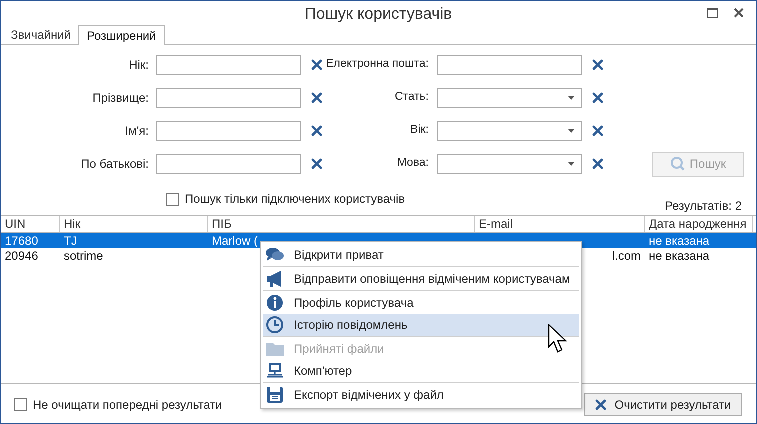  What do you see at coordinates (421, 371) in the screenshot?
I see `menu-item: Комп'ютер` at bounding box center [421, 371].